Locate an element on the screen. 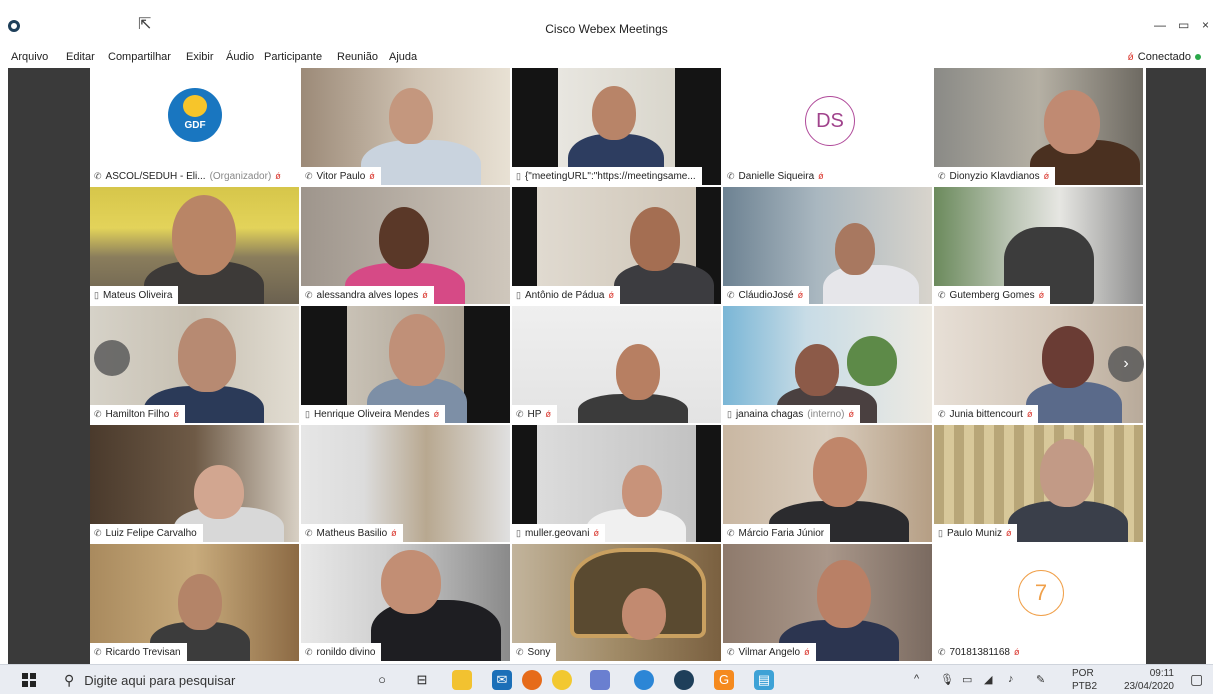 This screenshot has width=1213, height=694. video-tile: ✆ HP ǿ is located at coordinates (616, 364).